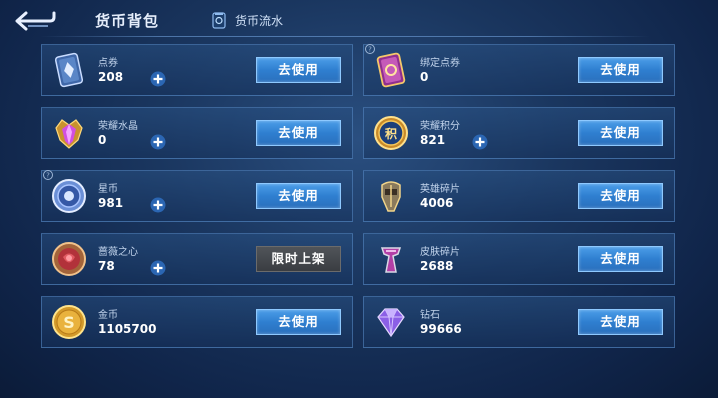 The image size is (718, 403). I want to click on currency-amount: 208, so click(111, 77).